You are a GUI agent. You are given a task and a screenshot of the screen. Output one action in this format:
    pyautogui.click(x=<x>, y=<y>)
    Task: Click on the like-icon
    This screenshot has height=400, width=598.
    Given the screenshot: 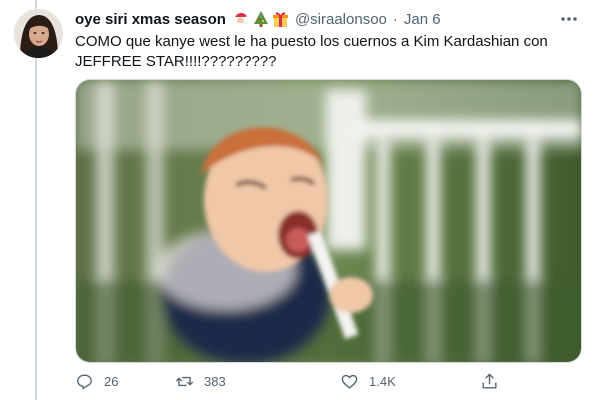 What is the action you would take?
    pyautogui.click(x=349, y=381)
    